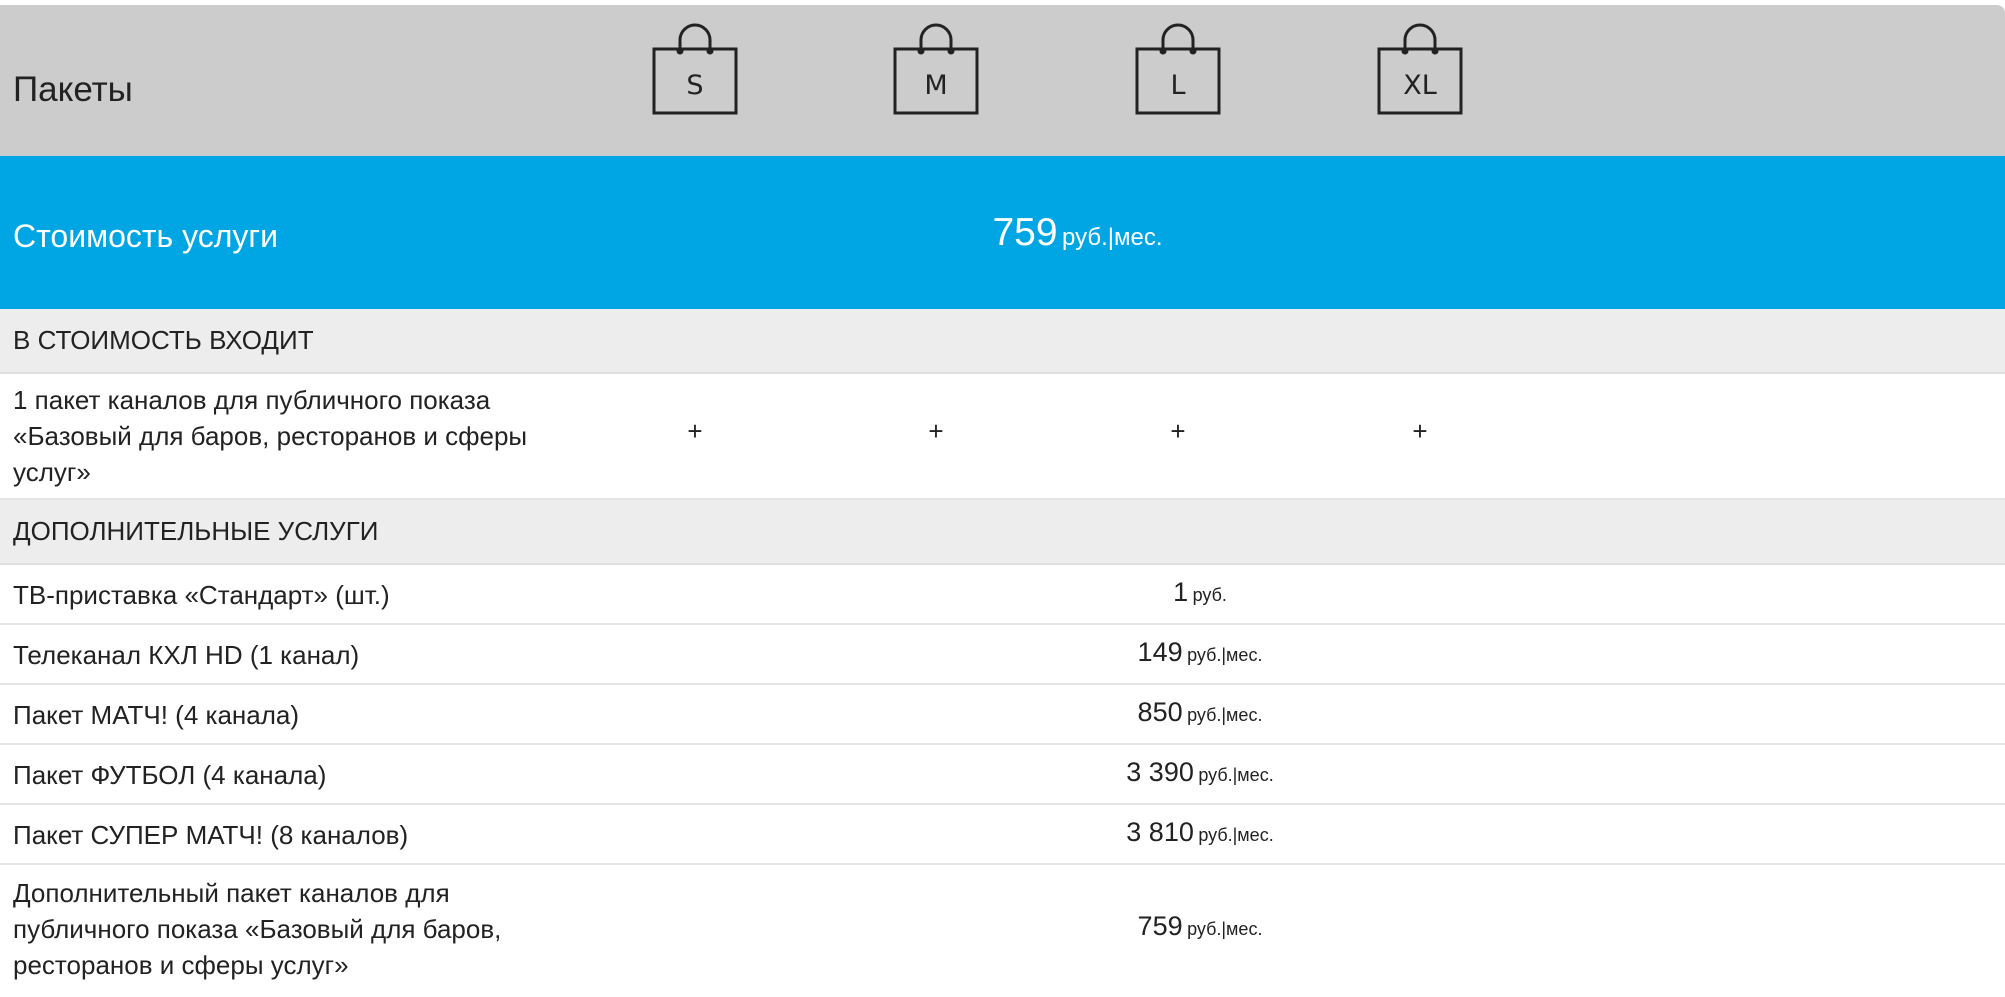  Describe the element at coordinates (1002, 595) in the screenshot. I see `table-row: ТВ-приставка «Стандарт» (шт.) 1 руб.` at that location.